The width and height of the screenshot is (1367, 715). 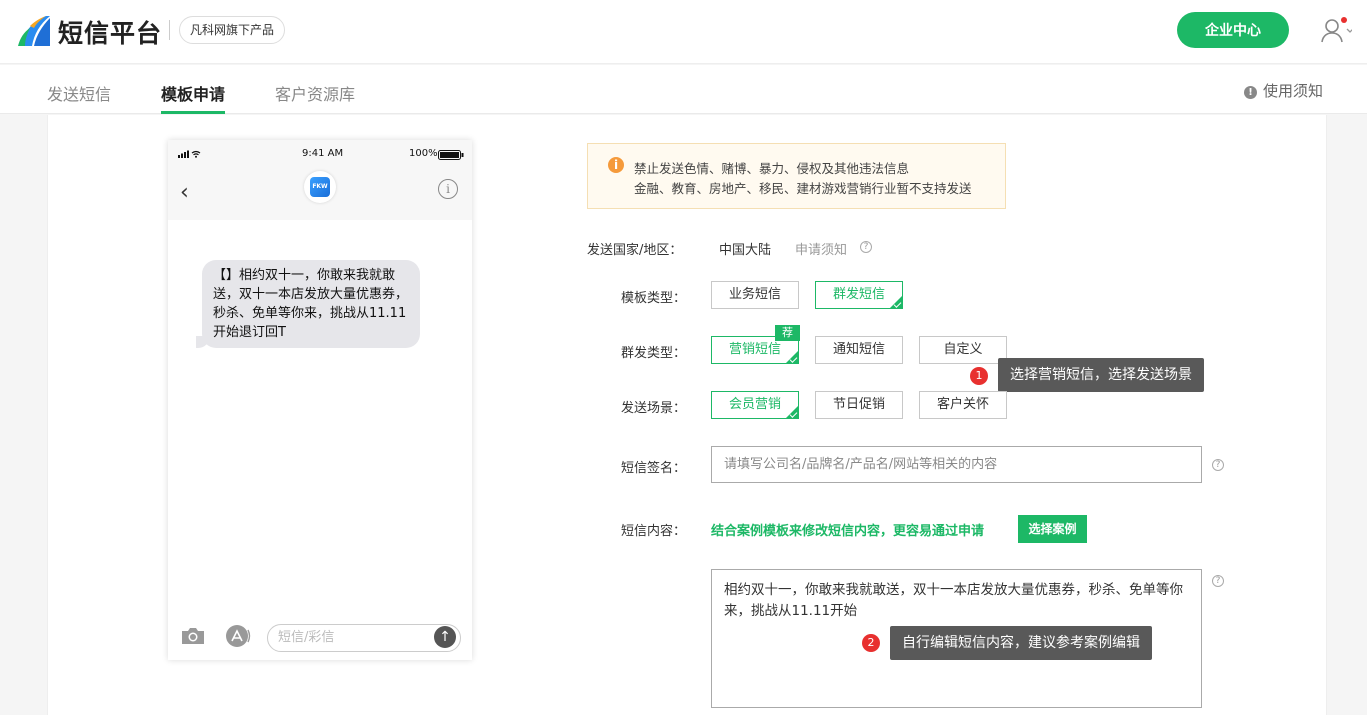 What do you see at coordinates (787, 333) in the screenshot?
I see `recommend-badge: 荐` at bounding box center [787, 333].